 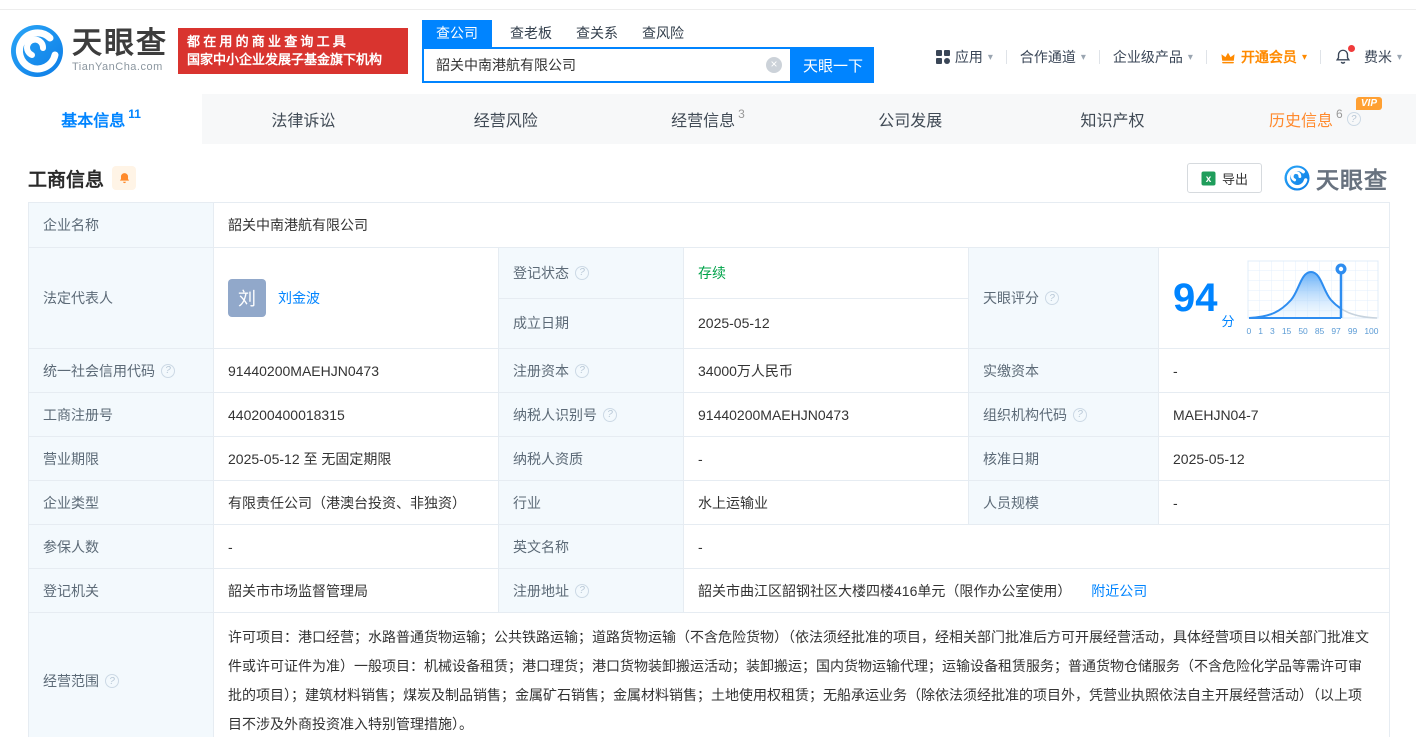 I want to click on search-tab-boss: 查老板, so click(x=531, y=35).